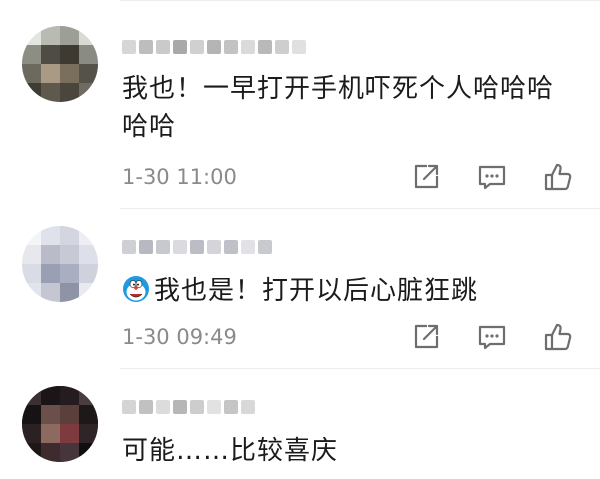 The height and width of the screenshot is (479, 600). I want to click on comment-text-body: 我也是！打开以后心脏狂跳, so click(316, 291).